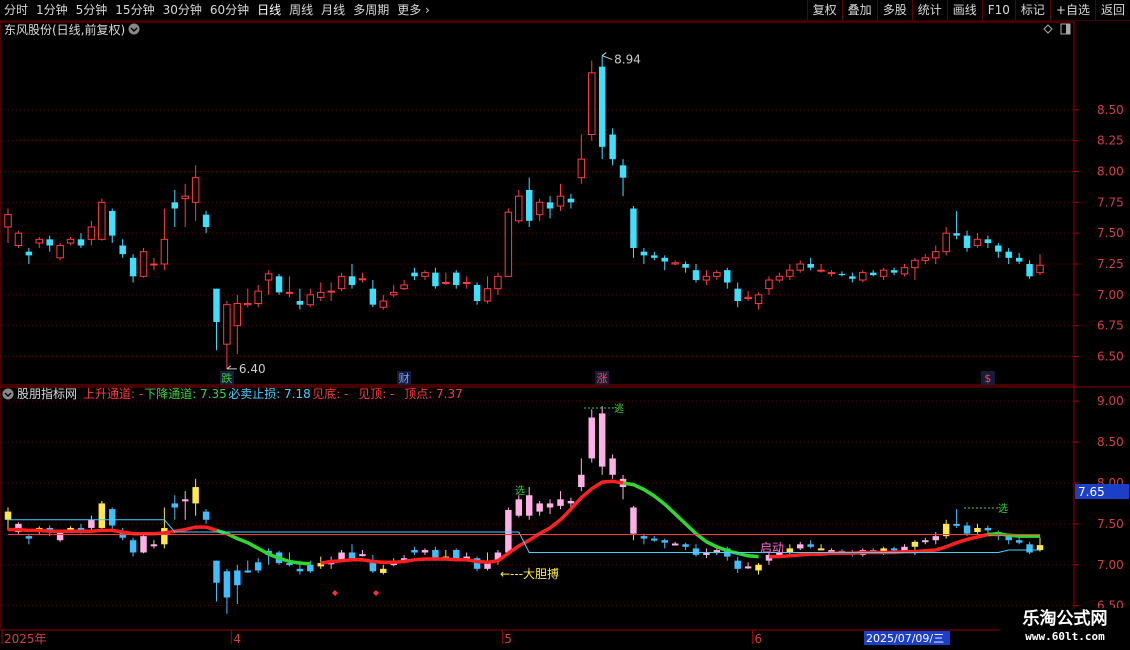  Describe the element at coordinates (529, 574) in the screenshot. I see `annotation-dadan: ←---大胆搏` at that location.